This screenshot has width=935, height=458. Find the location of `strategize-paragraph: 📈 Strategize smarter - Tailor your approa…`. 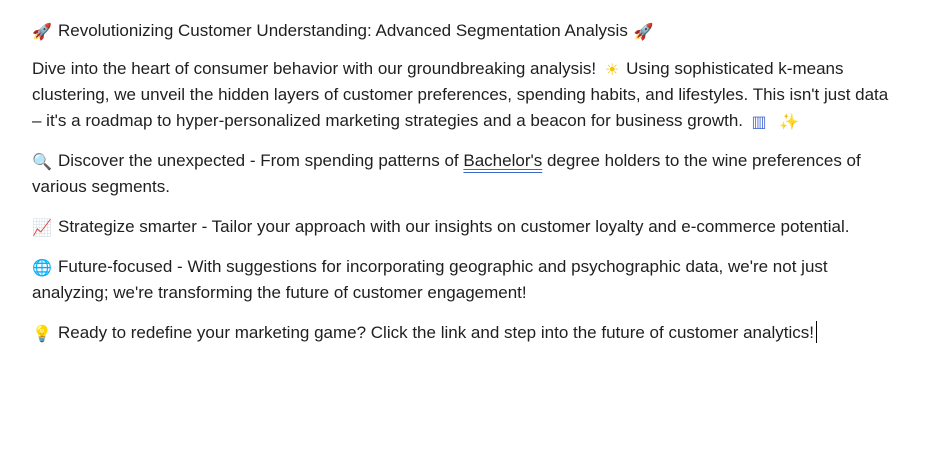

strategize-paragraph: 📈 Strategize smarter - Tailor your approa… is located at coordinates (463, 227).